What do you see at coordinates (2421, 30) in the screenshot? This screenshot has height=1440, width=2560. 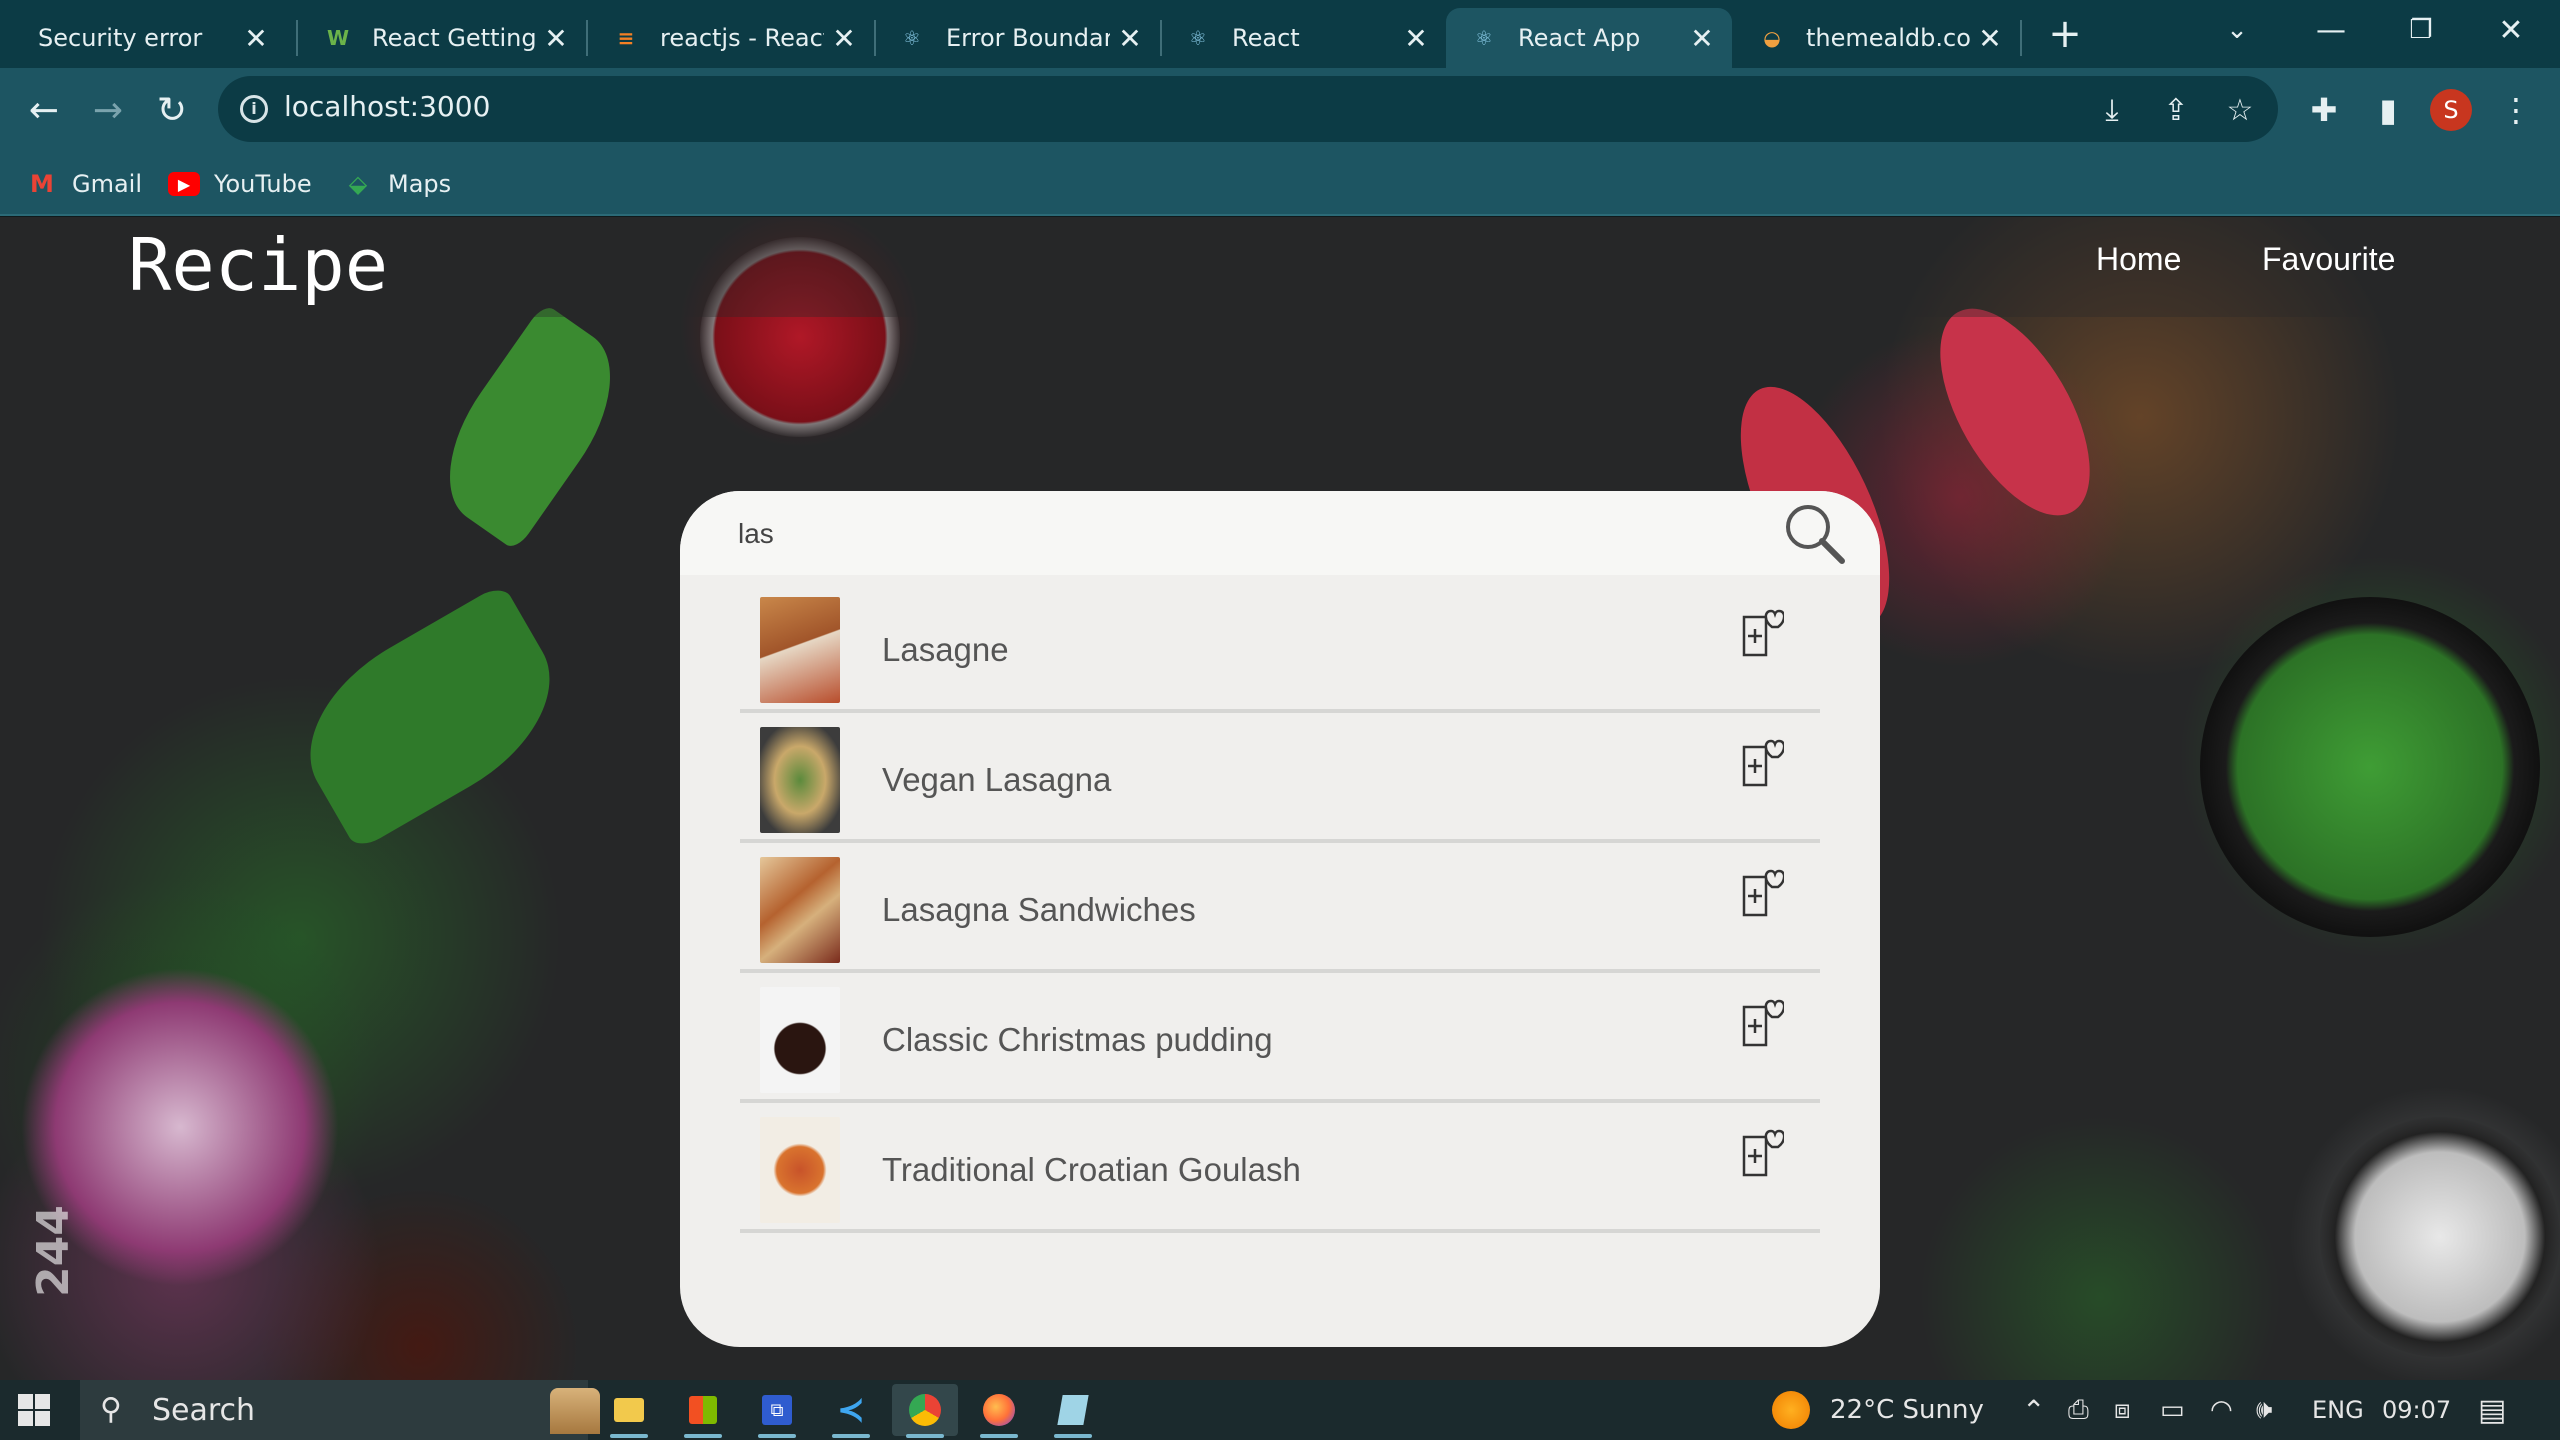 I see `restore-button: ❐` at bounding box center [2421, 30].